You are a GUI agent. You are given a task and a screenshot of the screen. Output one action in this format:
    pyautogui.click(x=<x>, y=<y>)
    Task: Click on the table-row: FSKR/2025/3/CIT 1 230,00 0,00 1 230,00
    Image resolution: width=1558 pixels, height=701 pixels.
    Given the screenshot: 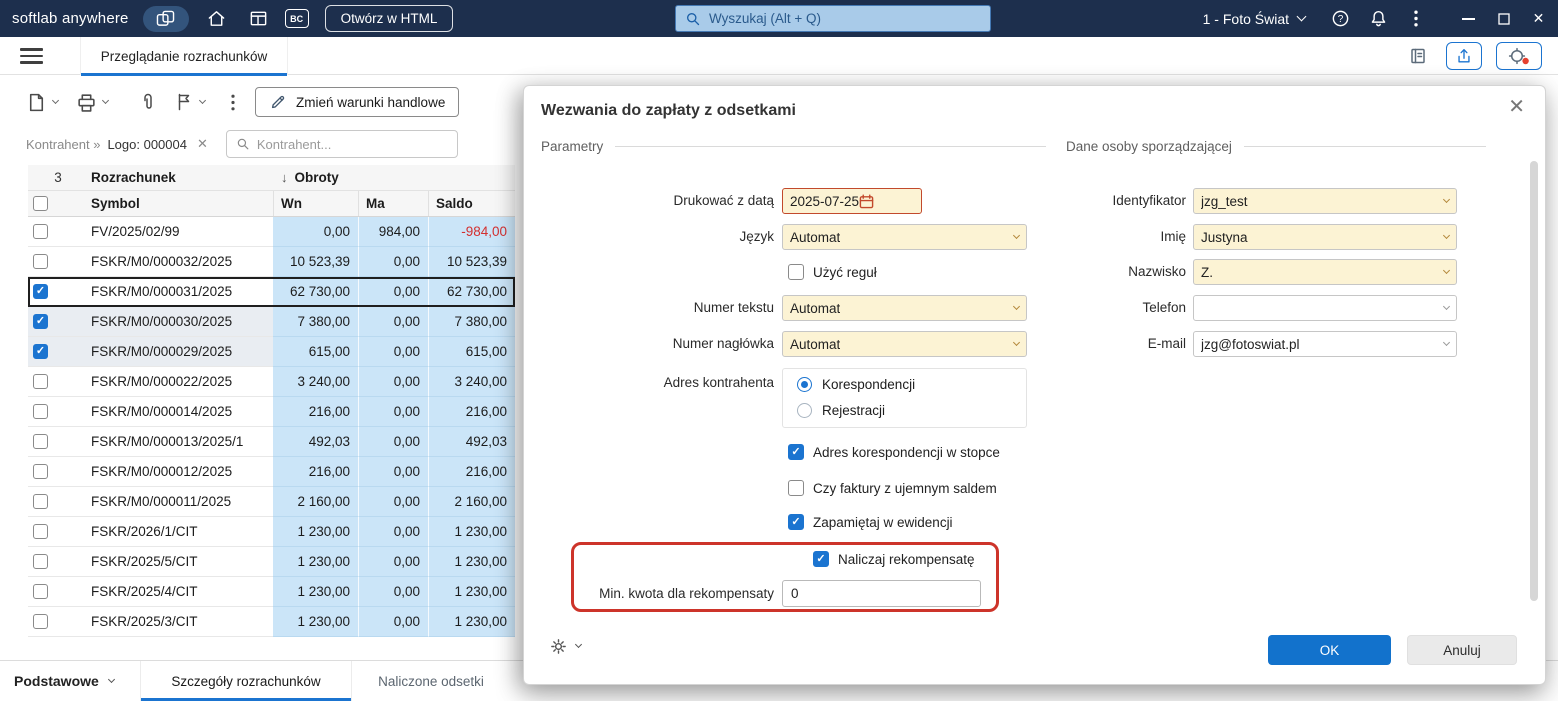 What is the action you would take?
    pyautogui.click(x=271, y=622)
    